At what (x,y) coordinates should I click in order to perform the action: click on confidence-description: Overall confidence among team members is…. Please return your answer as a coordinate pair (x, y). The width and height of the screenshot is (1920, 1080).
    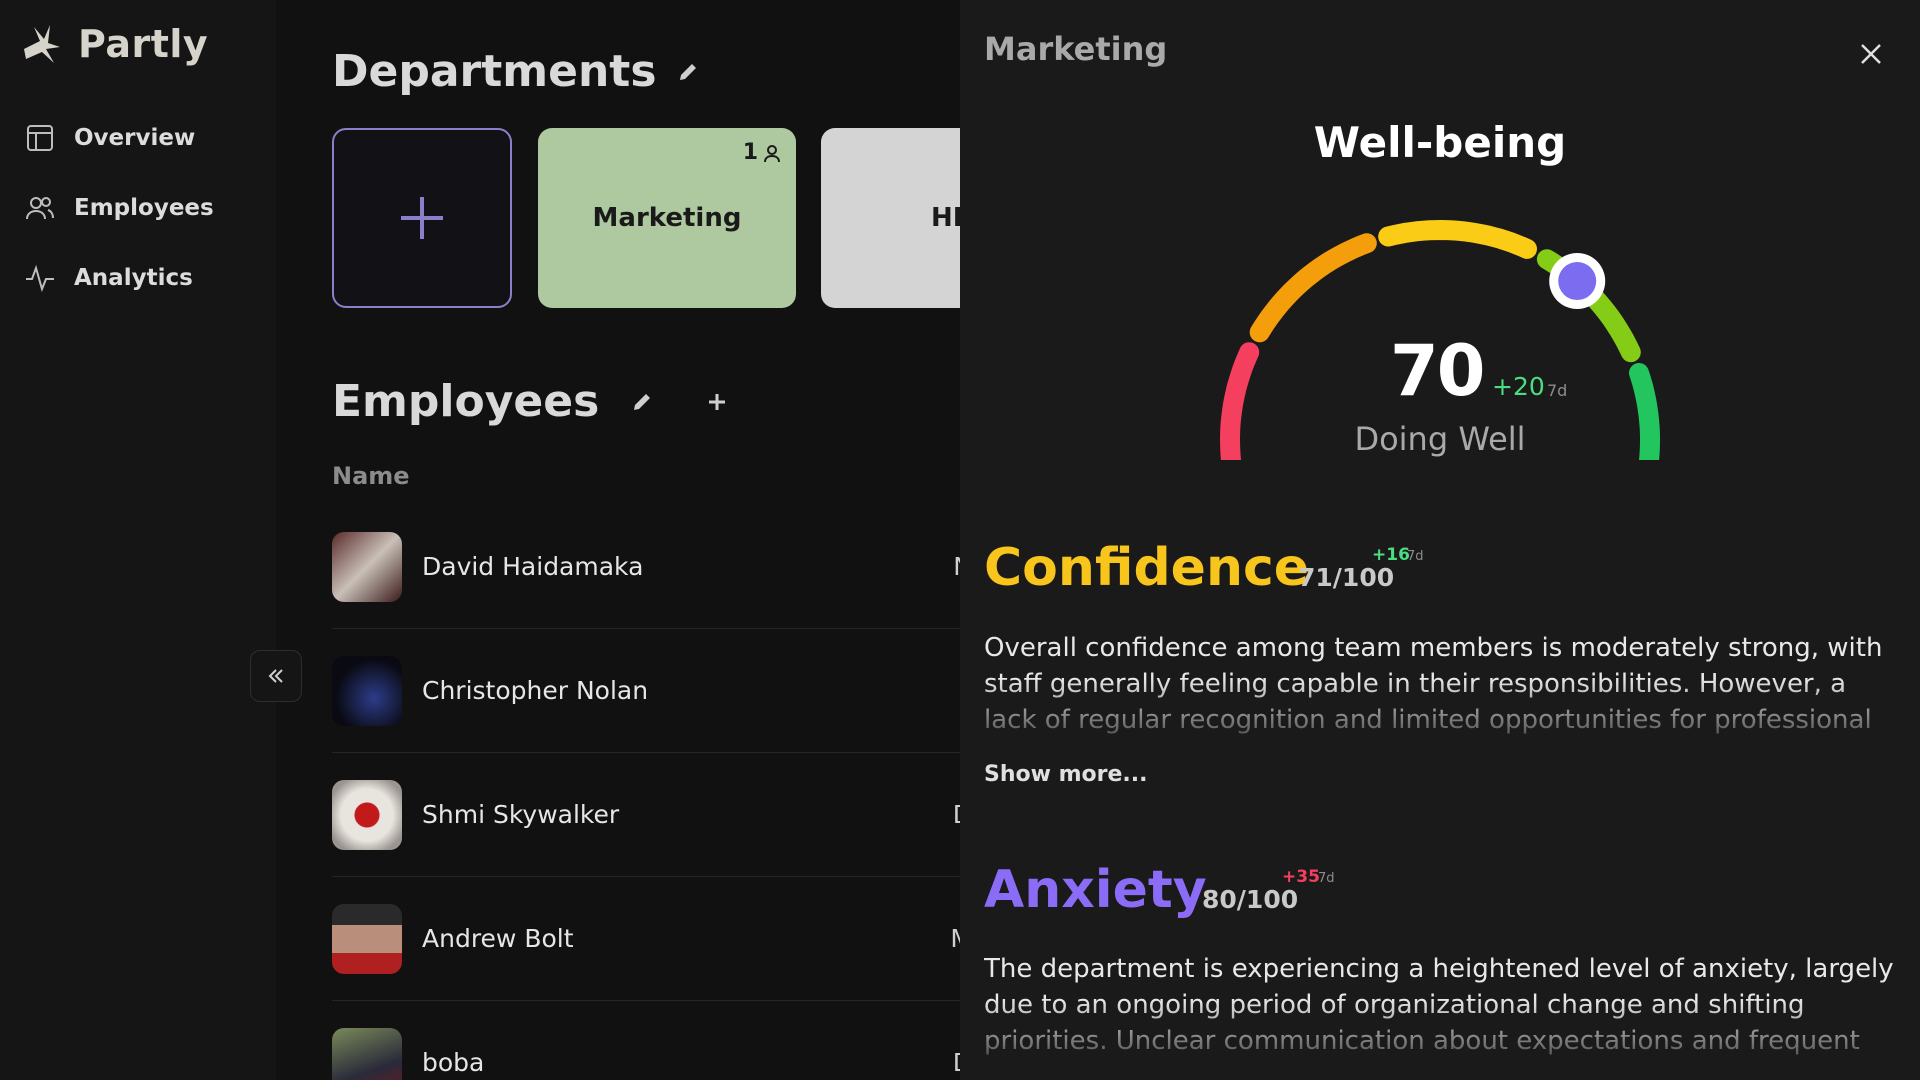
    Looking at the image, I should click on (1433, 684).